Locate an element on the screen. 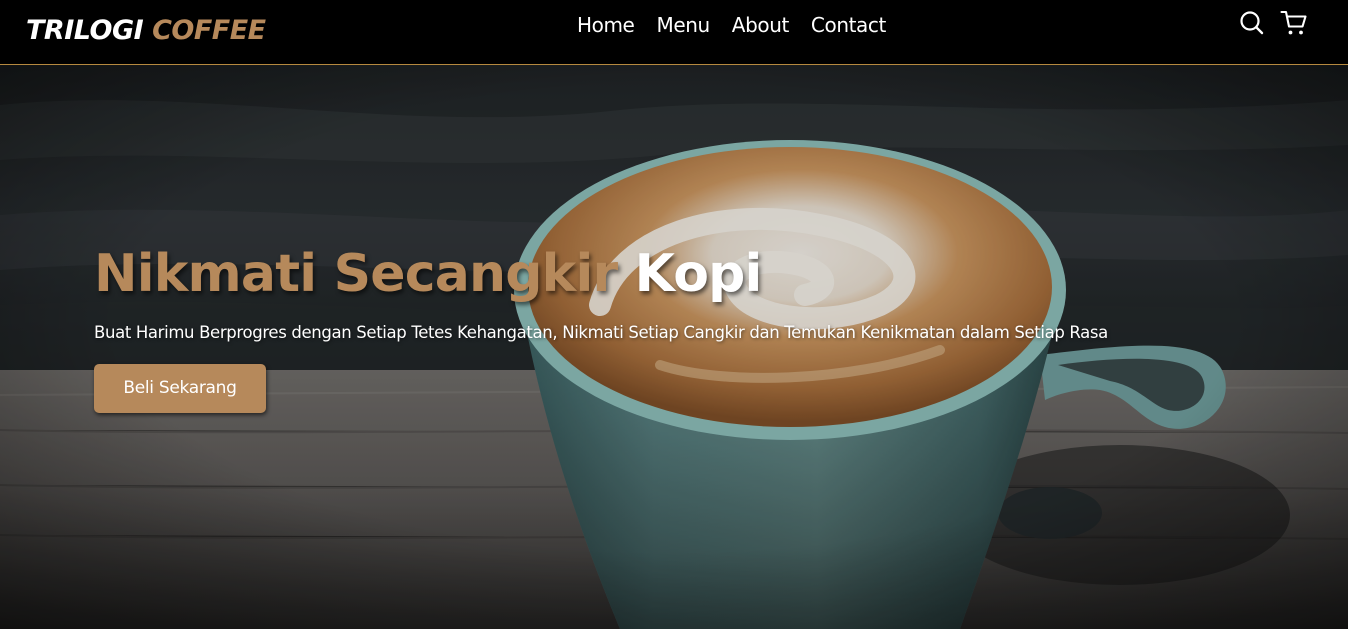 The height and width of the screenshot is (629, 1348). search-icon is located at coordinates (1252, 23).